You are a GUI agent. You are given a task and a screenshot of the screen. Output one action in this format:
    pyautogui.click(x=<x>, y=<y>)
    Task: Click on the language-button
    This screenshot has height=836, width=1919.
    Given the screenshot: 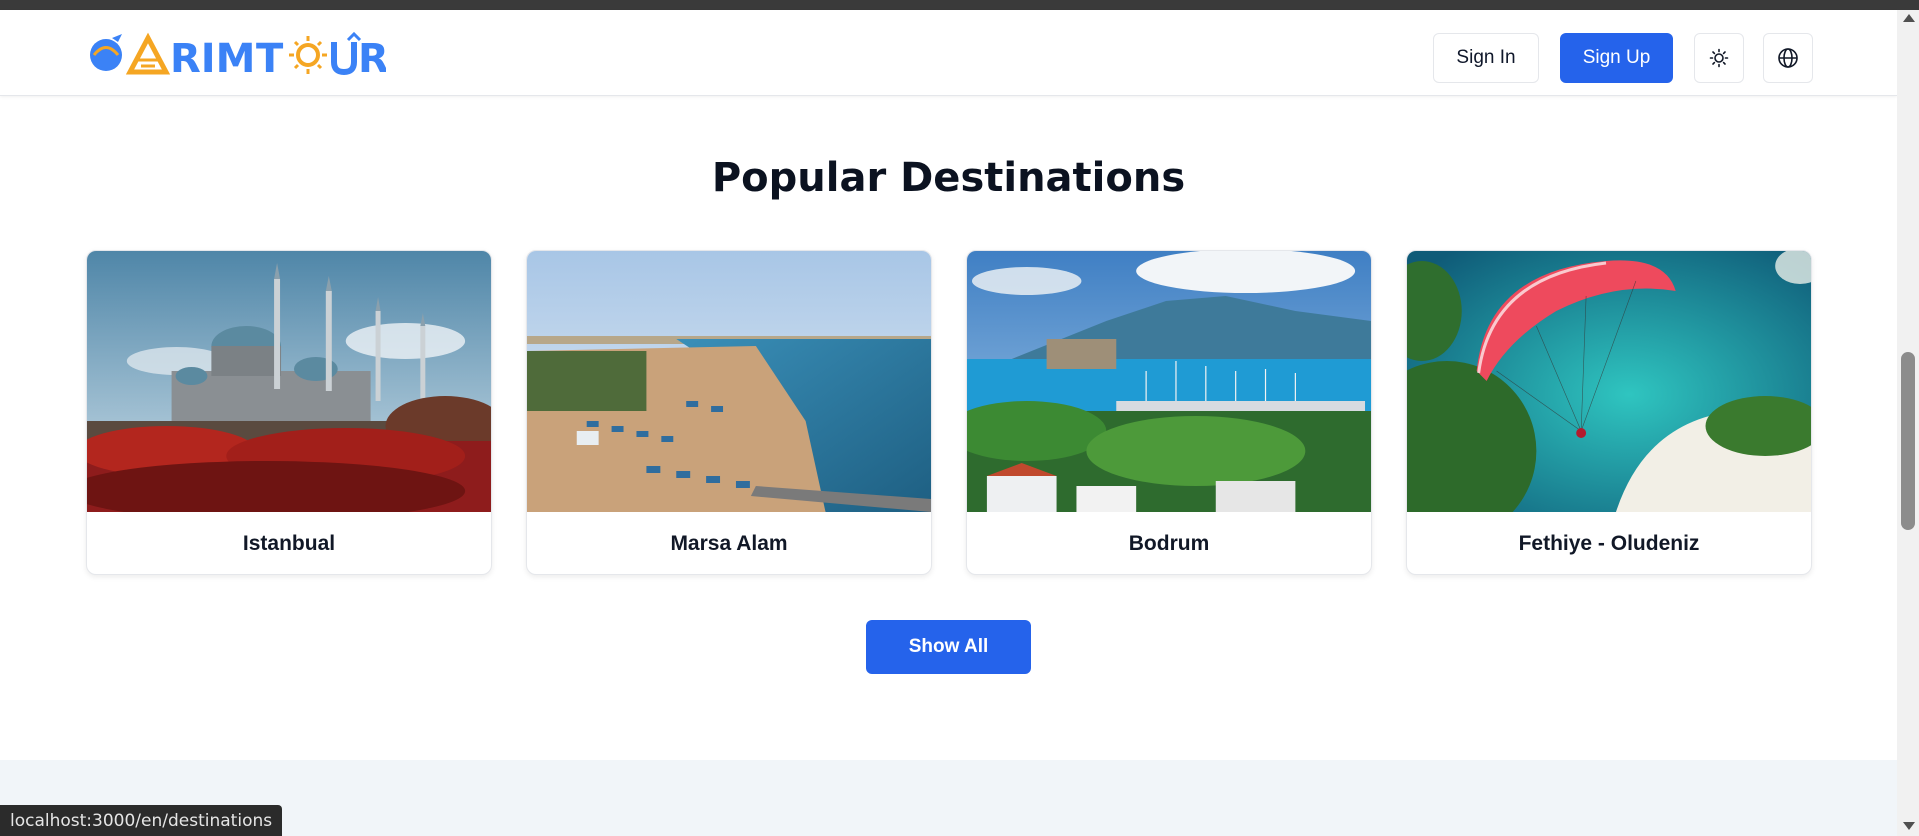 What is the action you would take?
    pyautogui.click(x=1788, y=58)
    